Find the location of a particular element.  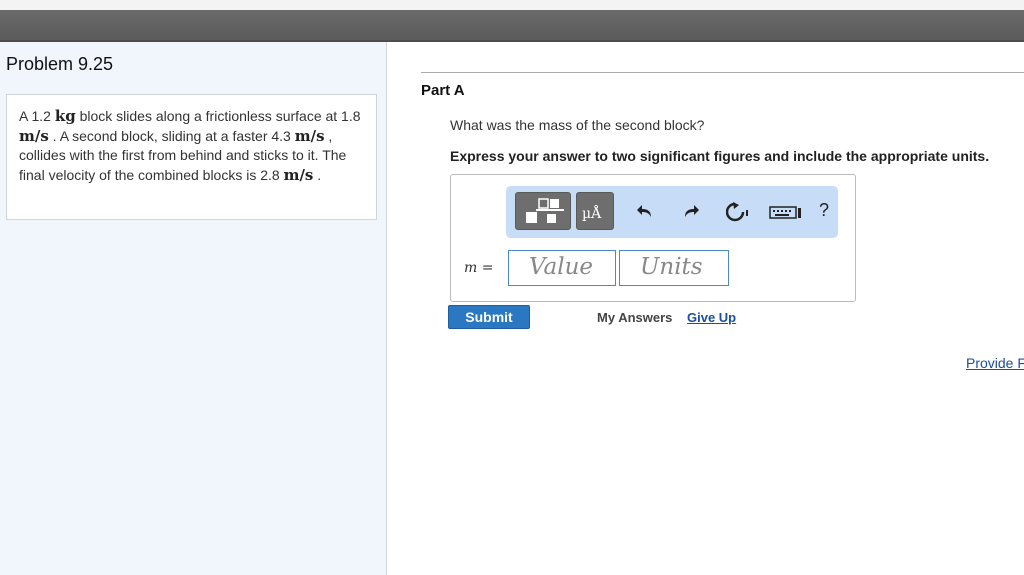

value-input: Value is located at coordinates (562, 268).